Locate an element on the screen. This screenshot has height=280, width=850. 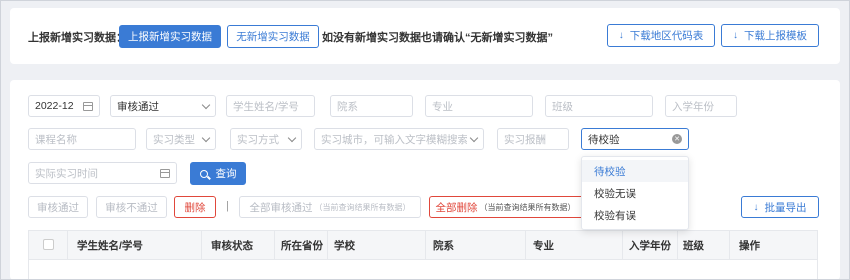
column-header-major: 专业 is located at coordinates (543, 245).